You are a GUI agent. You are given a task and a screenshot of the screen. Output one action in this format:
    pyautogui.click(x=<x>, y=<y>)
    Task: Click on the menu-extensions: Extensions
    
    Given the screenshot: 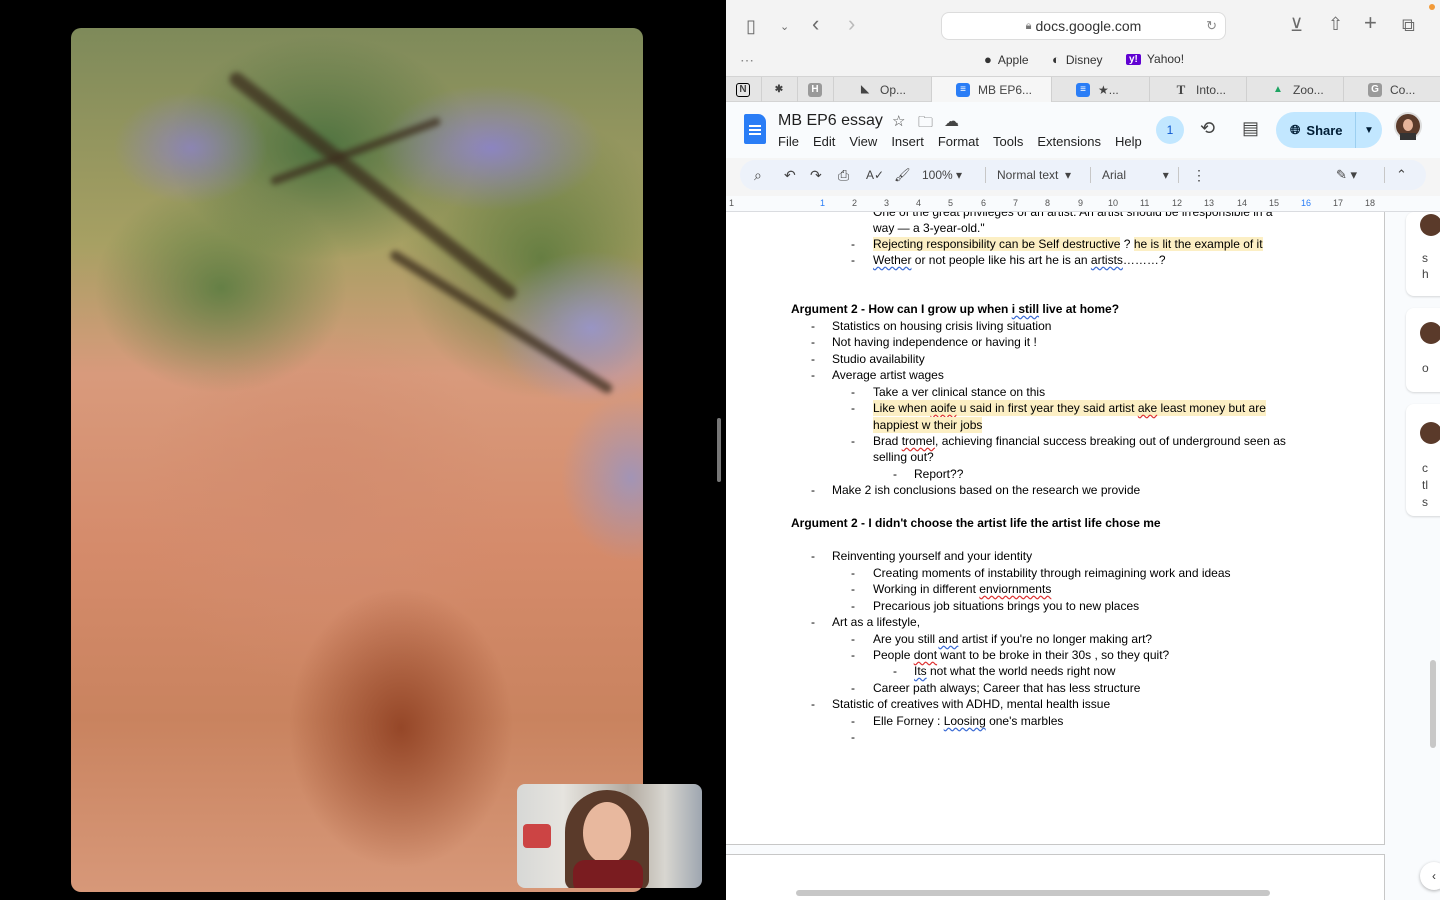 What is the action you would take?
    pyautogui.click(x=1069, y=141)
    